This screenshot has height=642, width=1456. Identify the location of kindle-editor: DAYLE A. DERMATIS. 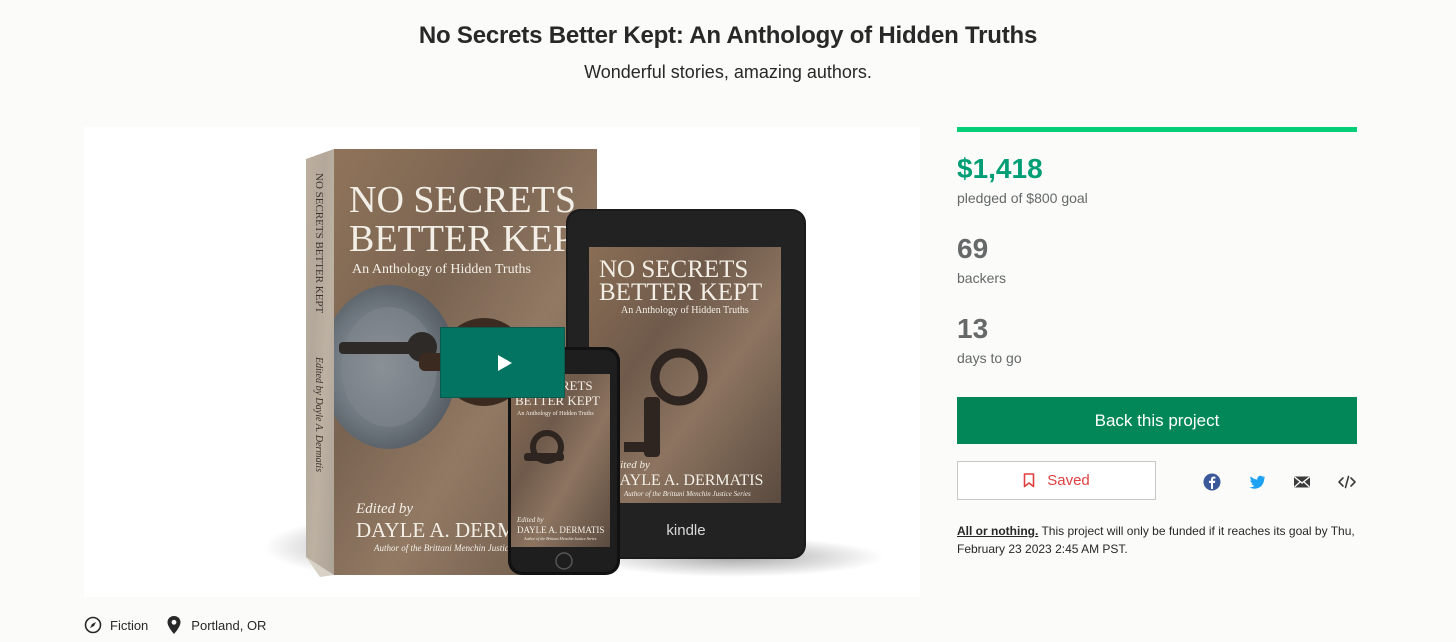
(685, 480).